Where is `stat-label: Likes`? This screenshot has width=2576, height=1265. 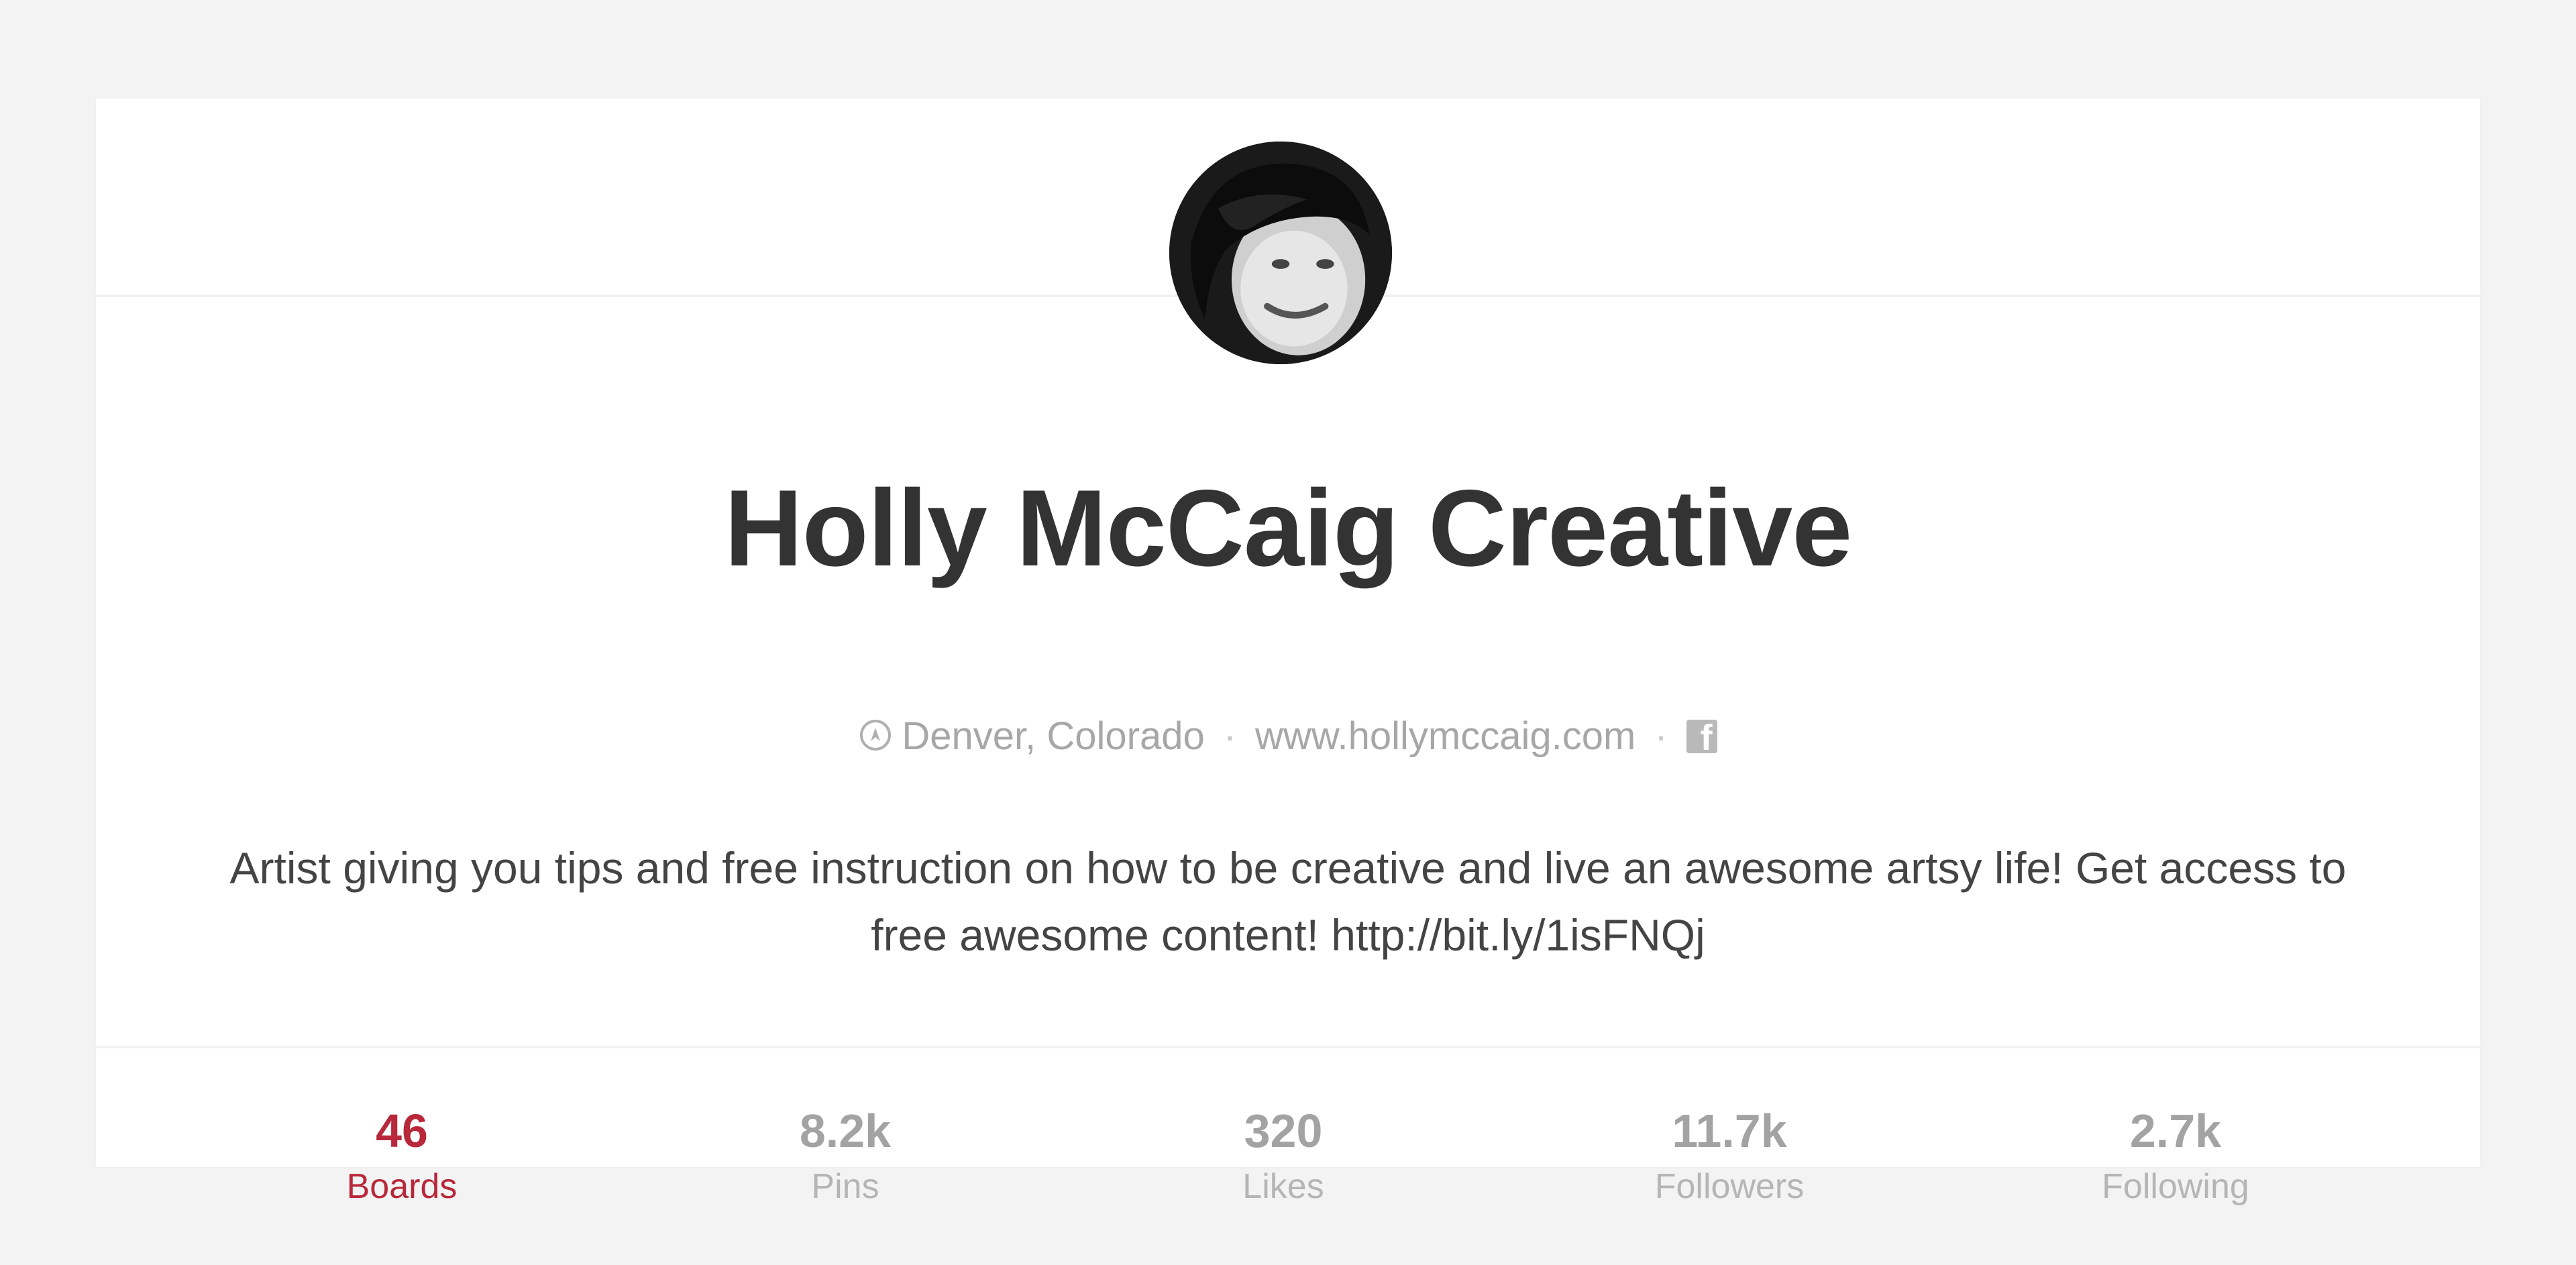 stat-label: Likes is located at coordinates (1283, 1186).